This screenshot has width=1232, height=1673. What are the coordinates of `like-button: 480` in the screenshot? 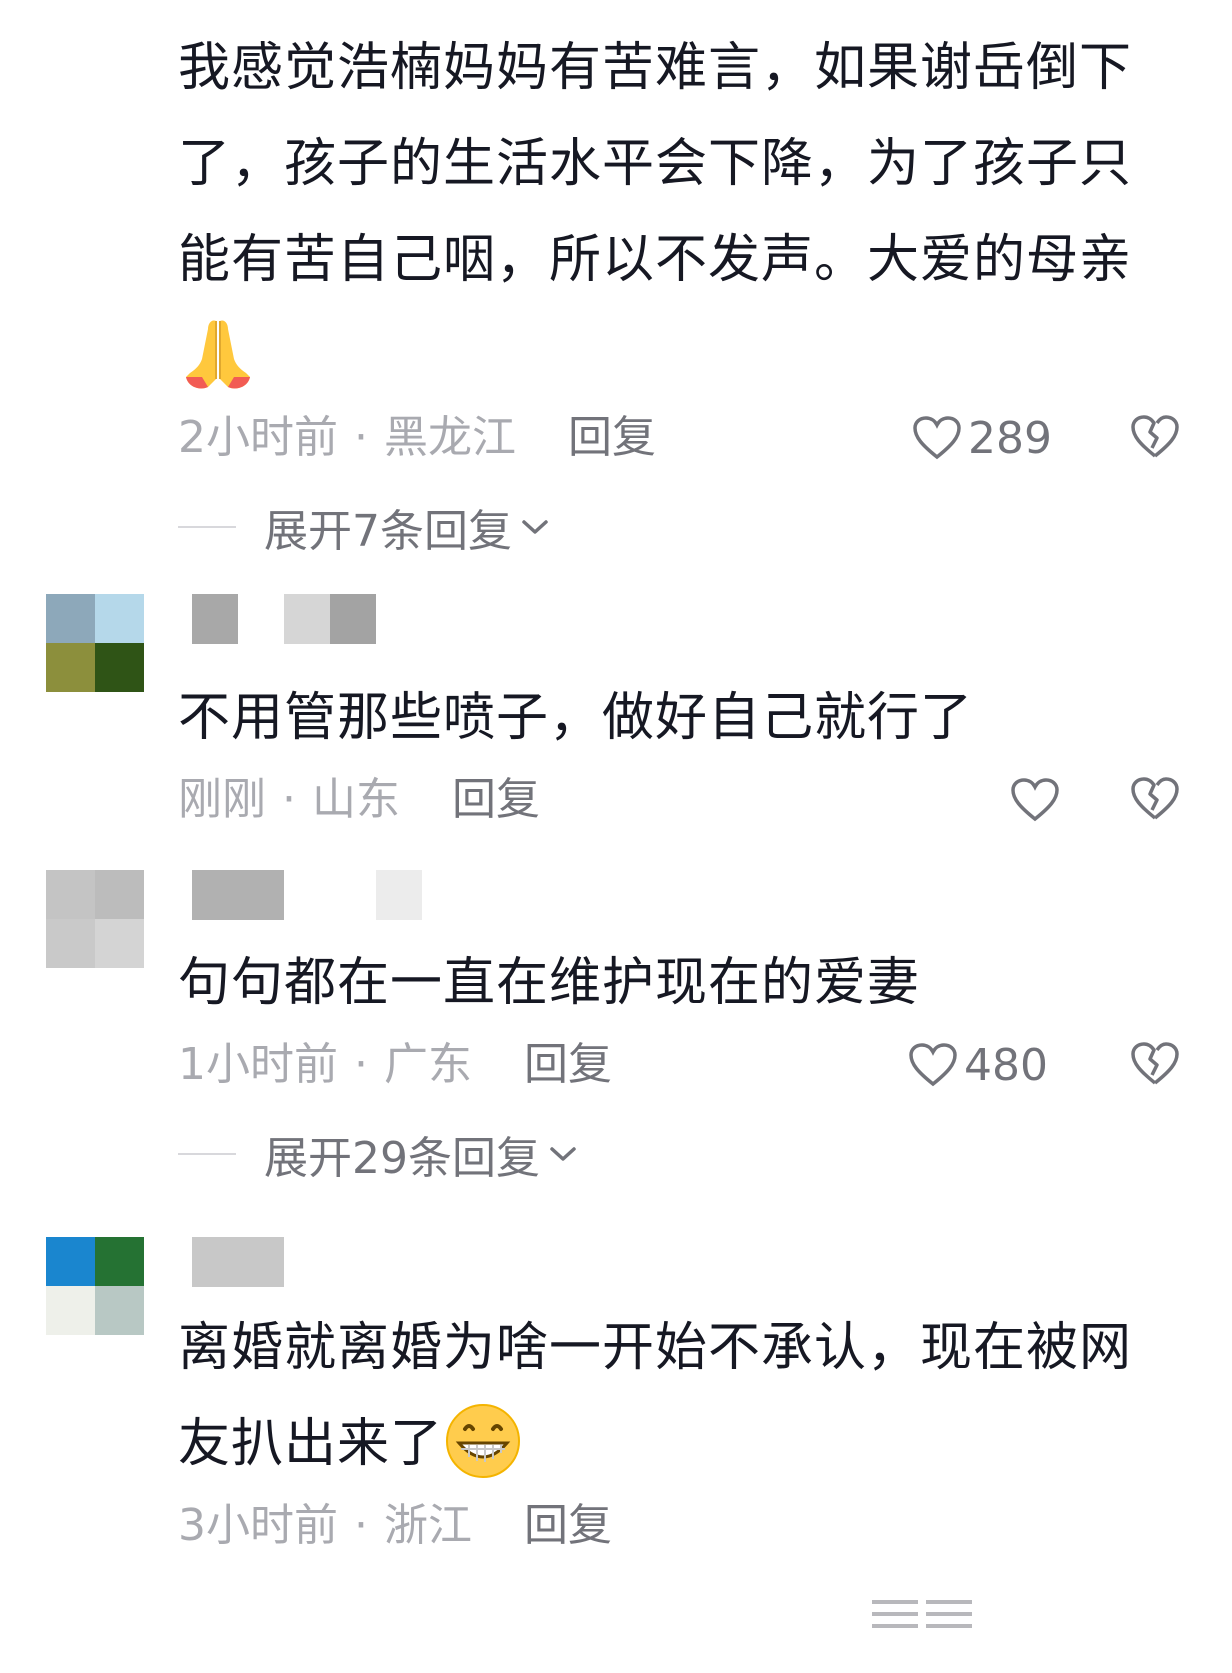 It's located at (978, 1065).